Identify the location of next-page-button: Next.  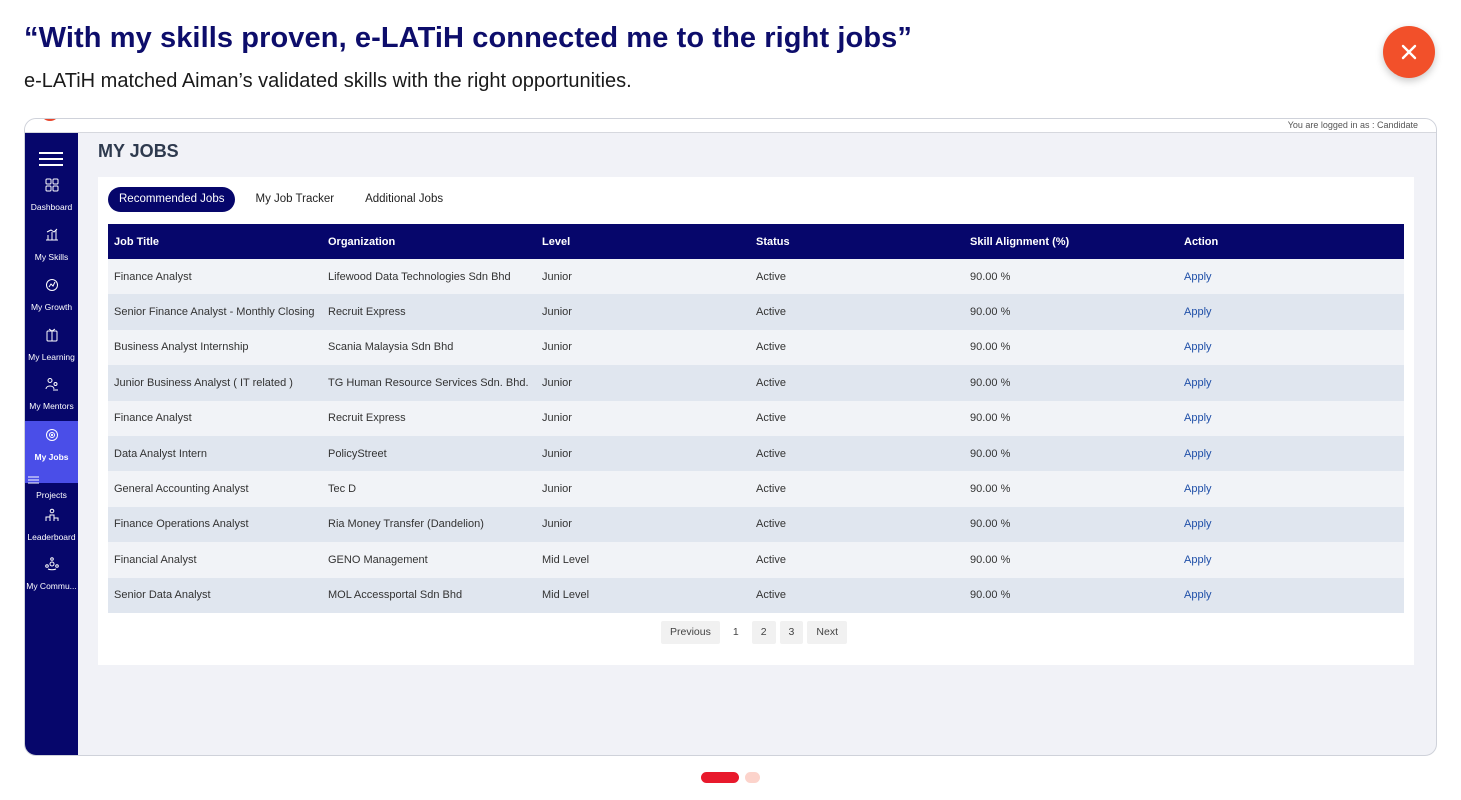
(827, 632).